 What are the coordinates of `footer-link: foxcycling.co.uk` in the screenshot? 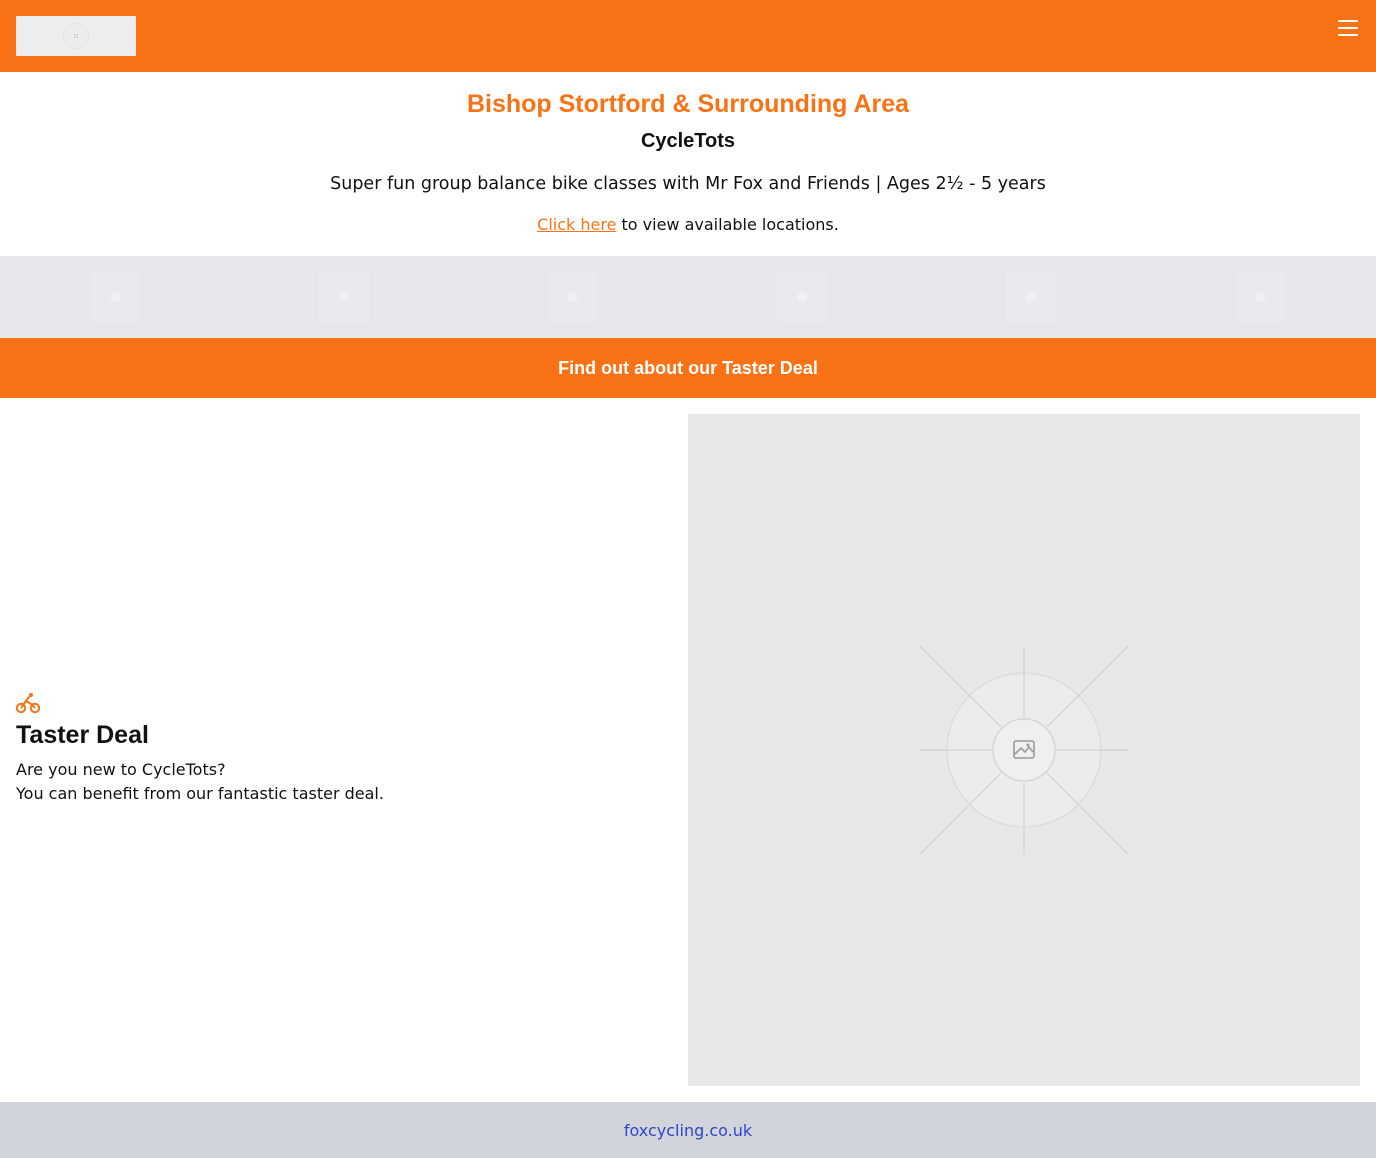 It's located at (688, 1130).